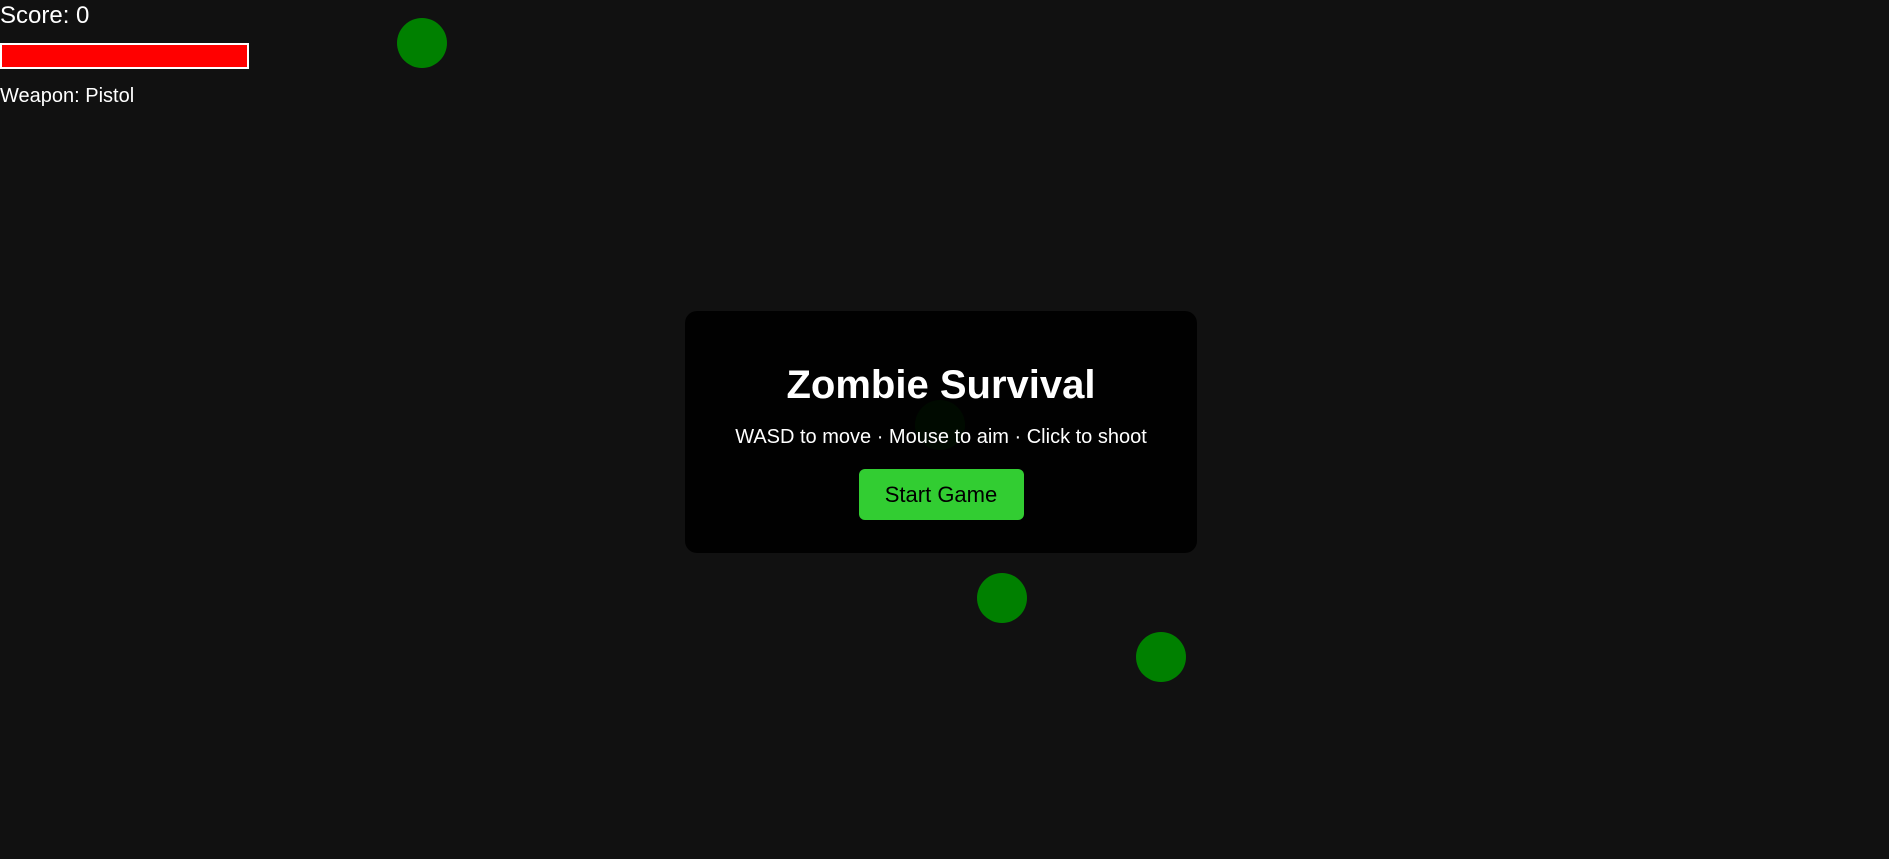 This screenshot has height=859, width=1889. I want to click on health-bar-fill, so click(124, 56).